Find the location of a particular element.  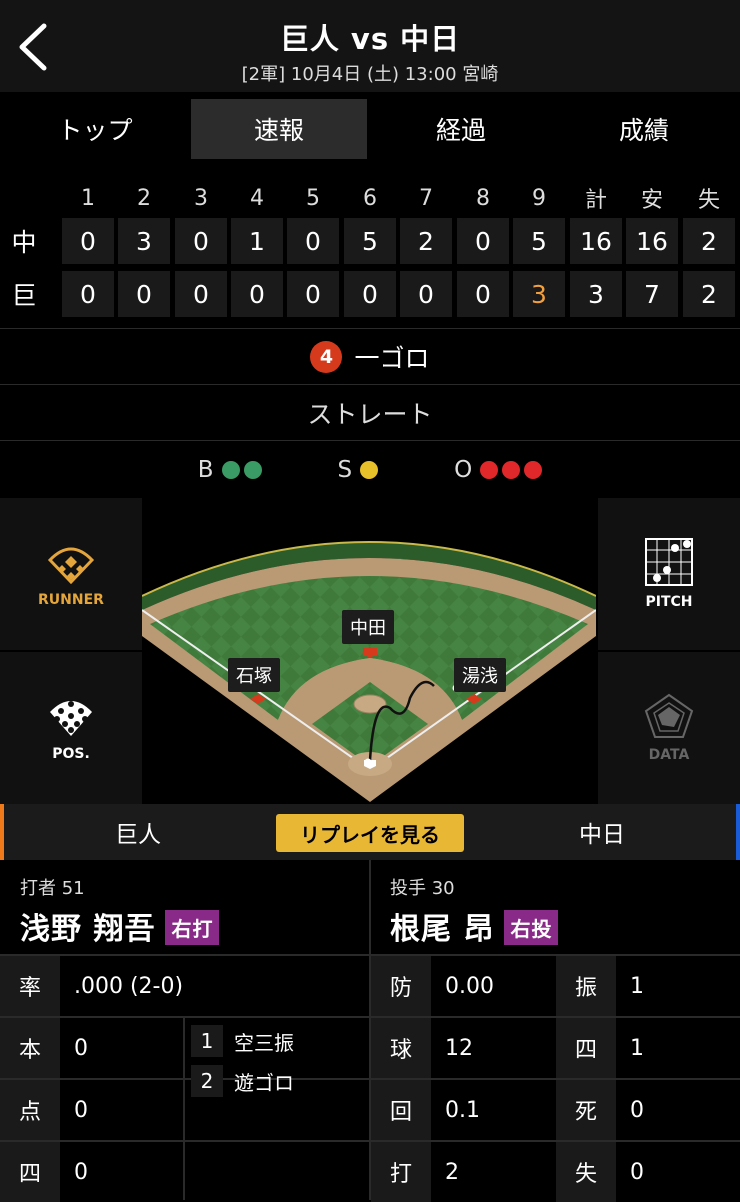

pitcher-stat-label: 失 is located at coordinates (586, 1172).